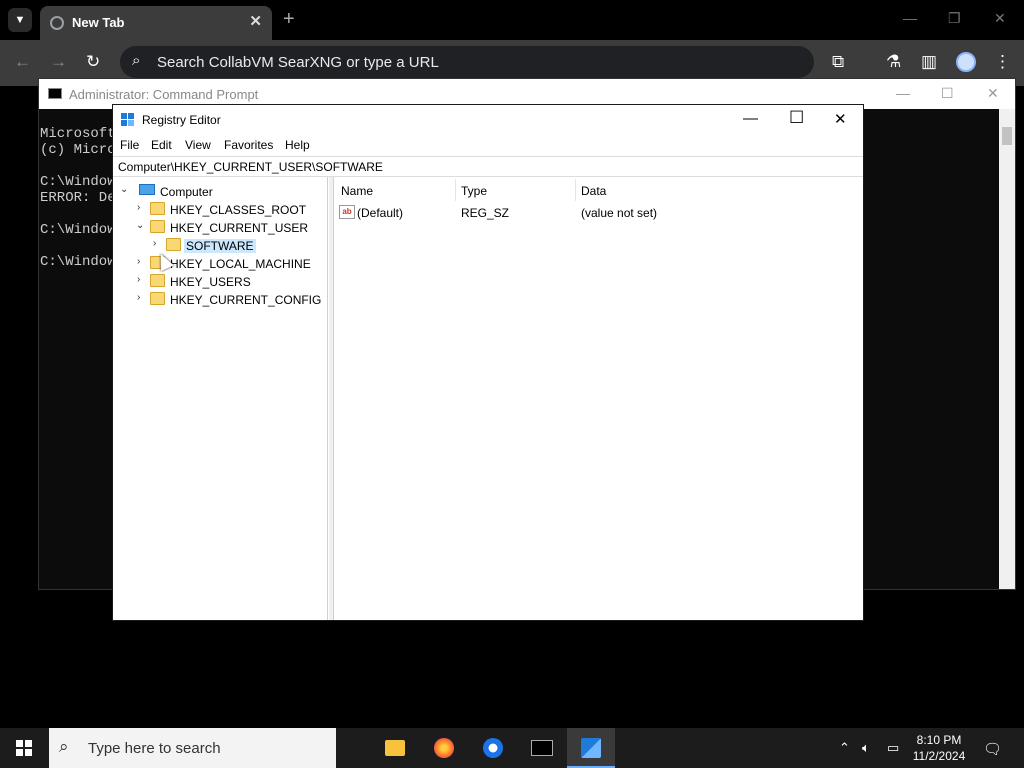 The height and width of the screenshot is (768, 1024). Describe the element at coordinates (1000, 18) in the screenshot. I see `browser-close-button: ✕` at that location.